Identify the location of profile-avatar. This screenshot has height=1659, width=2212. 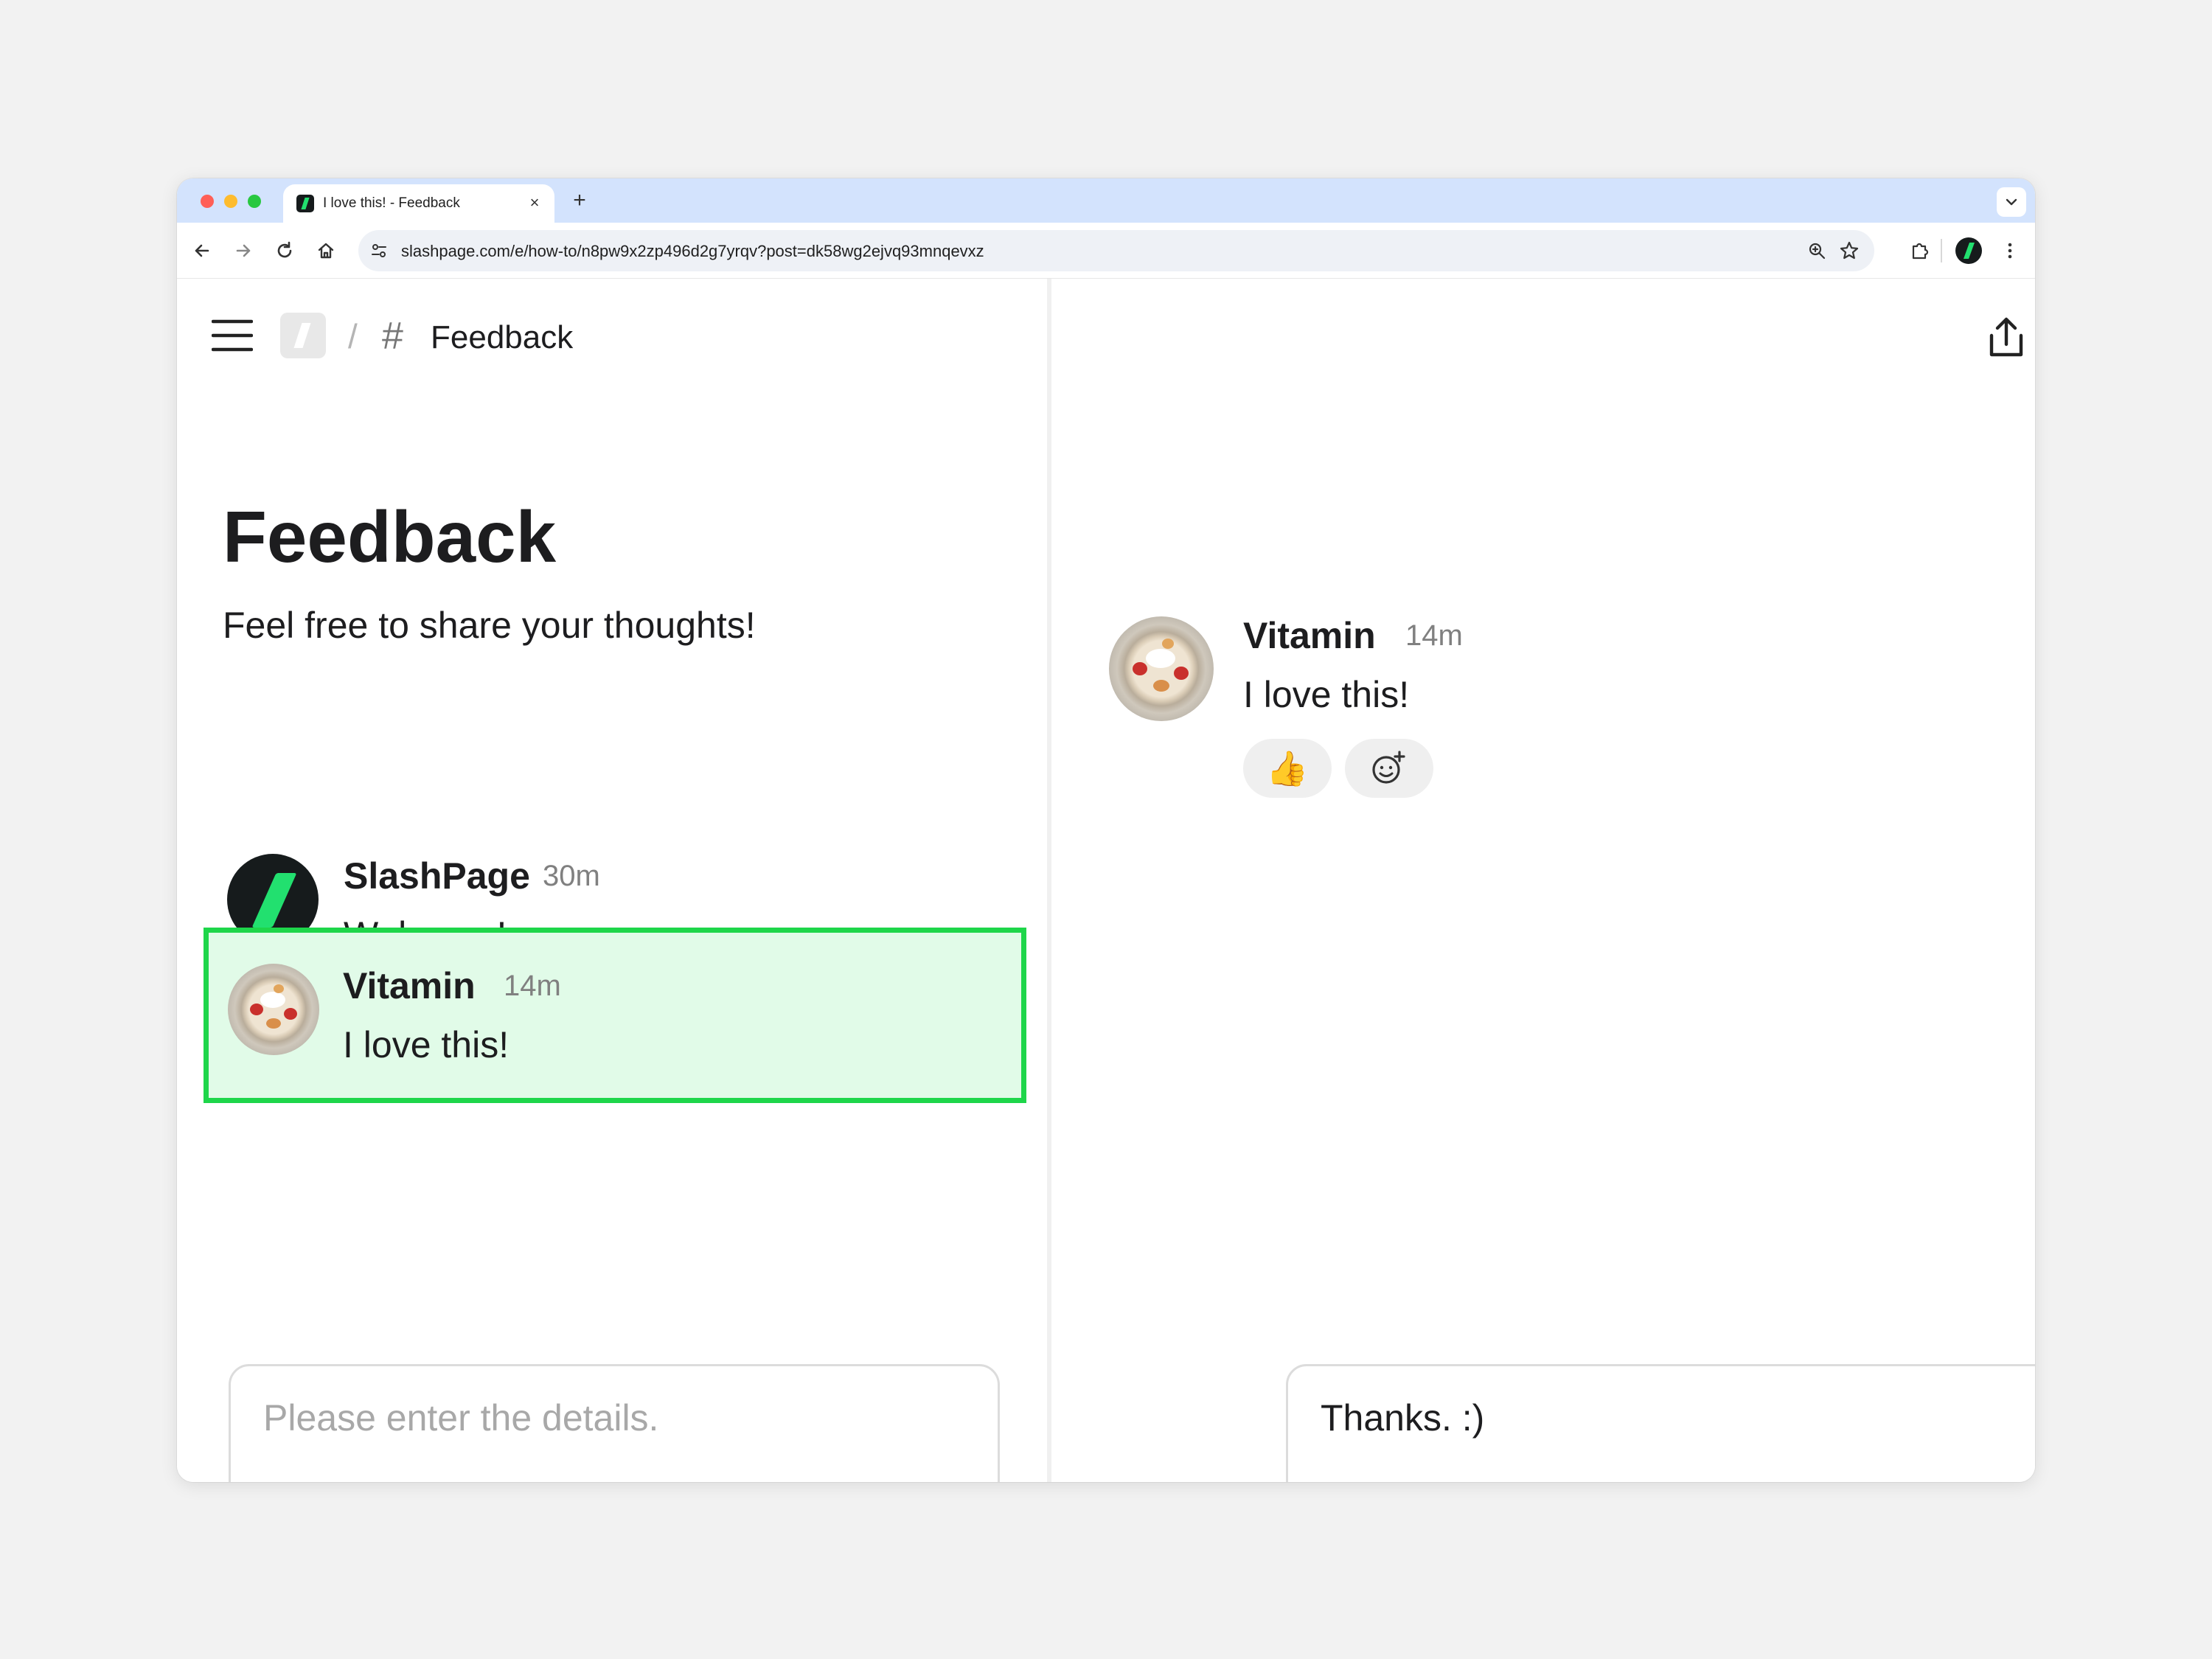
(1968, 250).